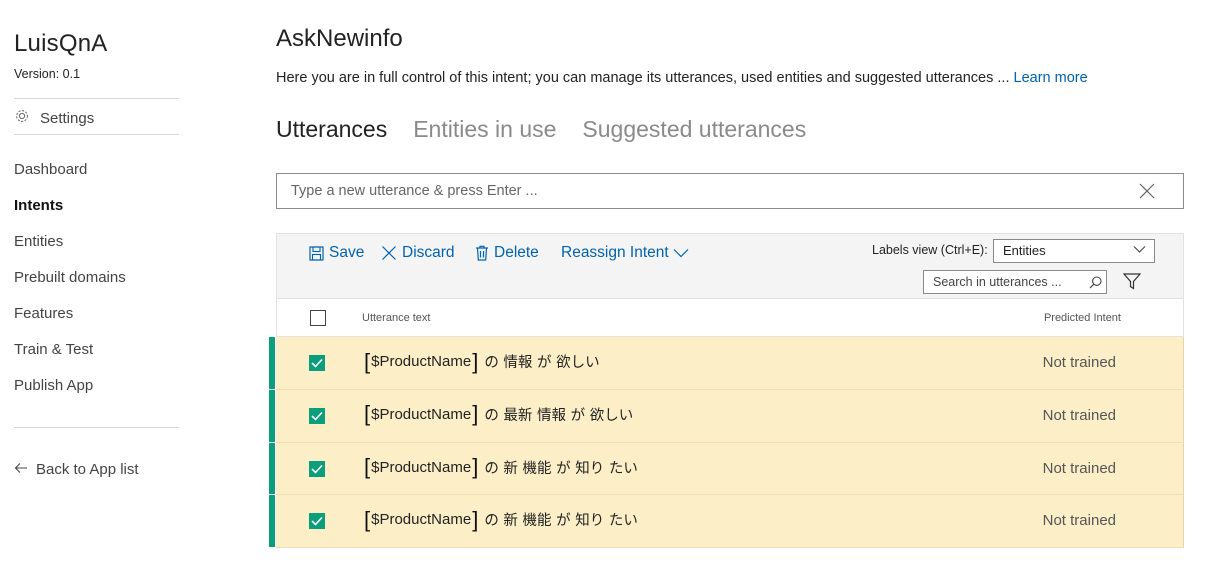  What do you see at coordinates (70, 176) in the screenshot?
I see `sidebar-item-dashboard: Dashboard` at bounding box center [70, 176].